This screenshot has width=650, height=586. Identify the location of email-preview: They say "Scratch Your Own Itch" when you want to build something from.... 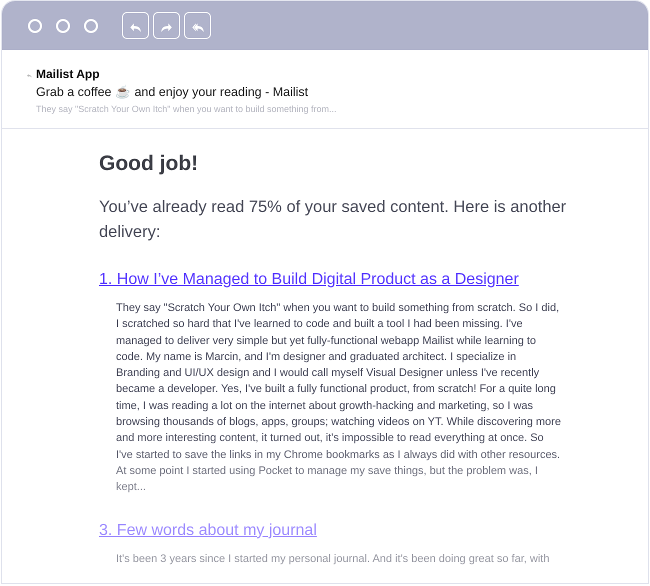
(186, 109).